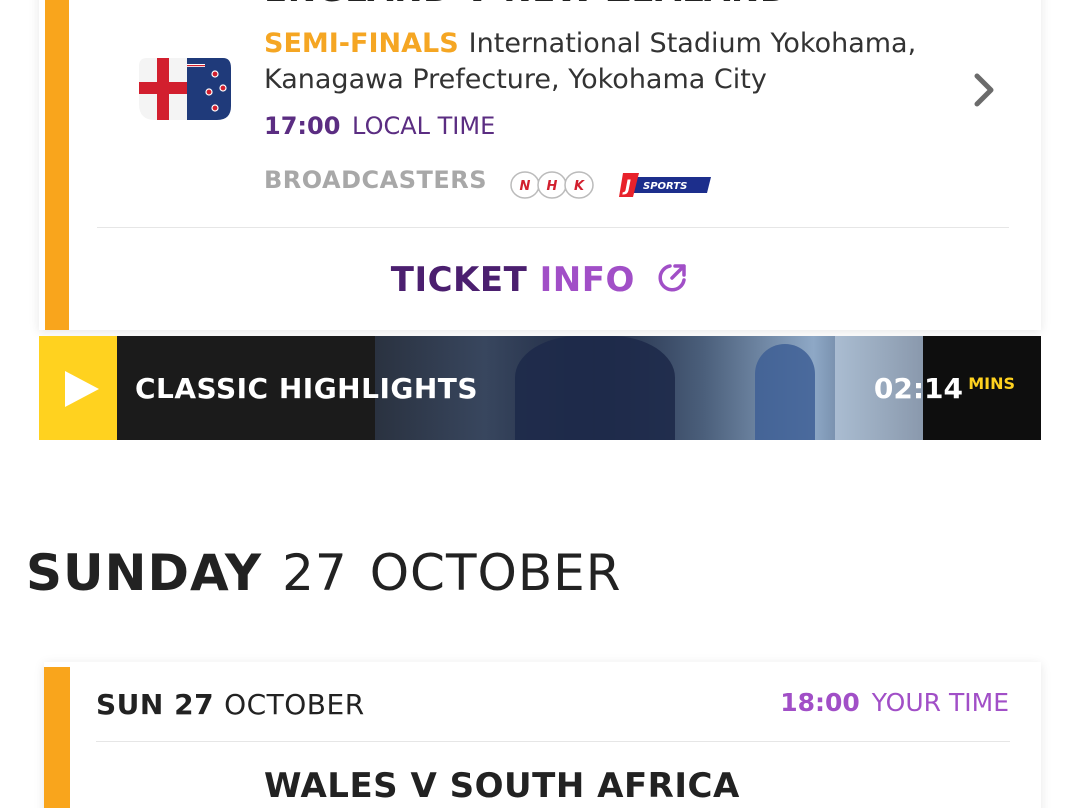  I want to click on match-date: SUN 27 OCTOBER, so click(230, 704).